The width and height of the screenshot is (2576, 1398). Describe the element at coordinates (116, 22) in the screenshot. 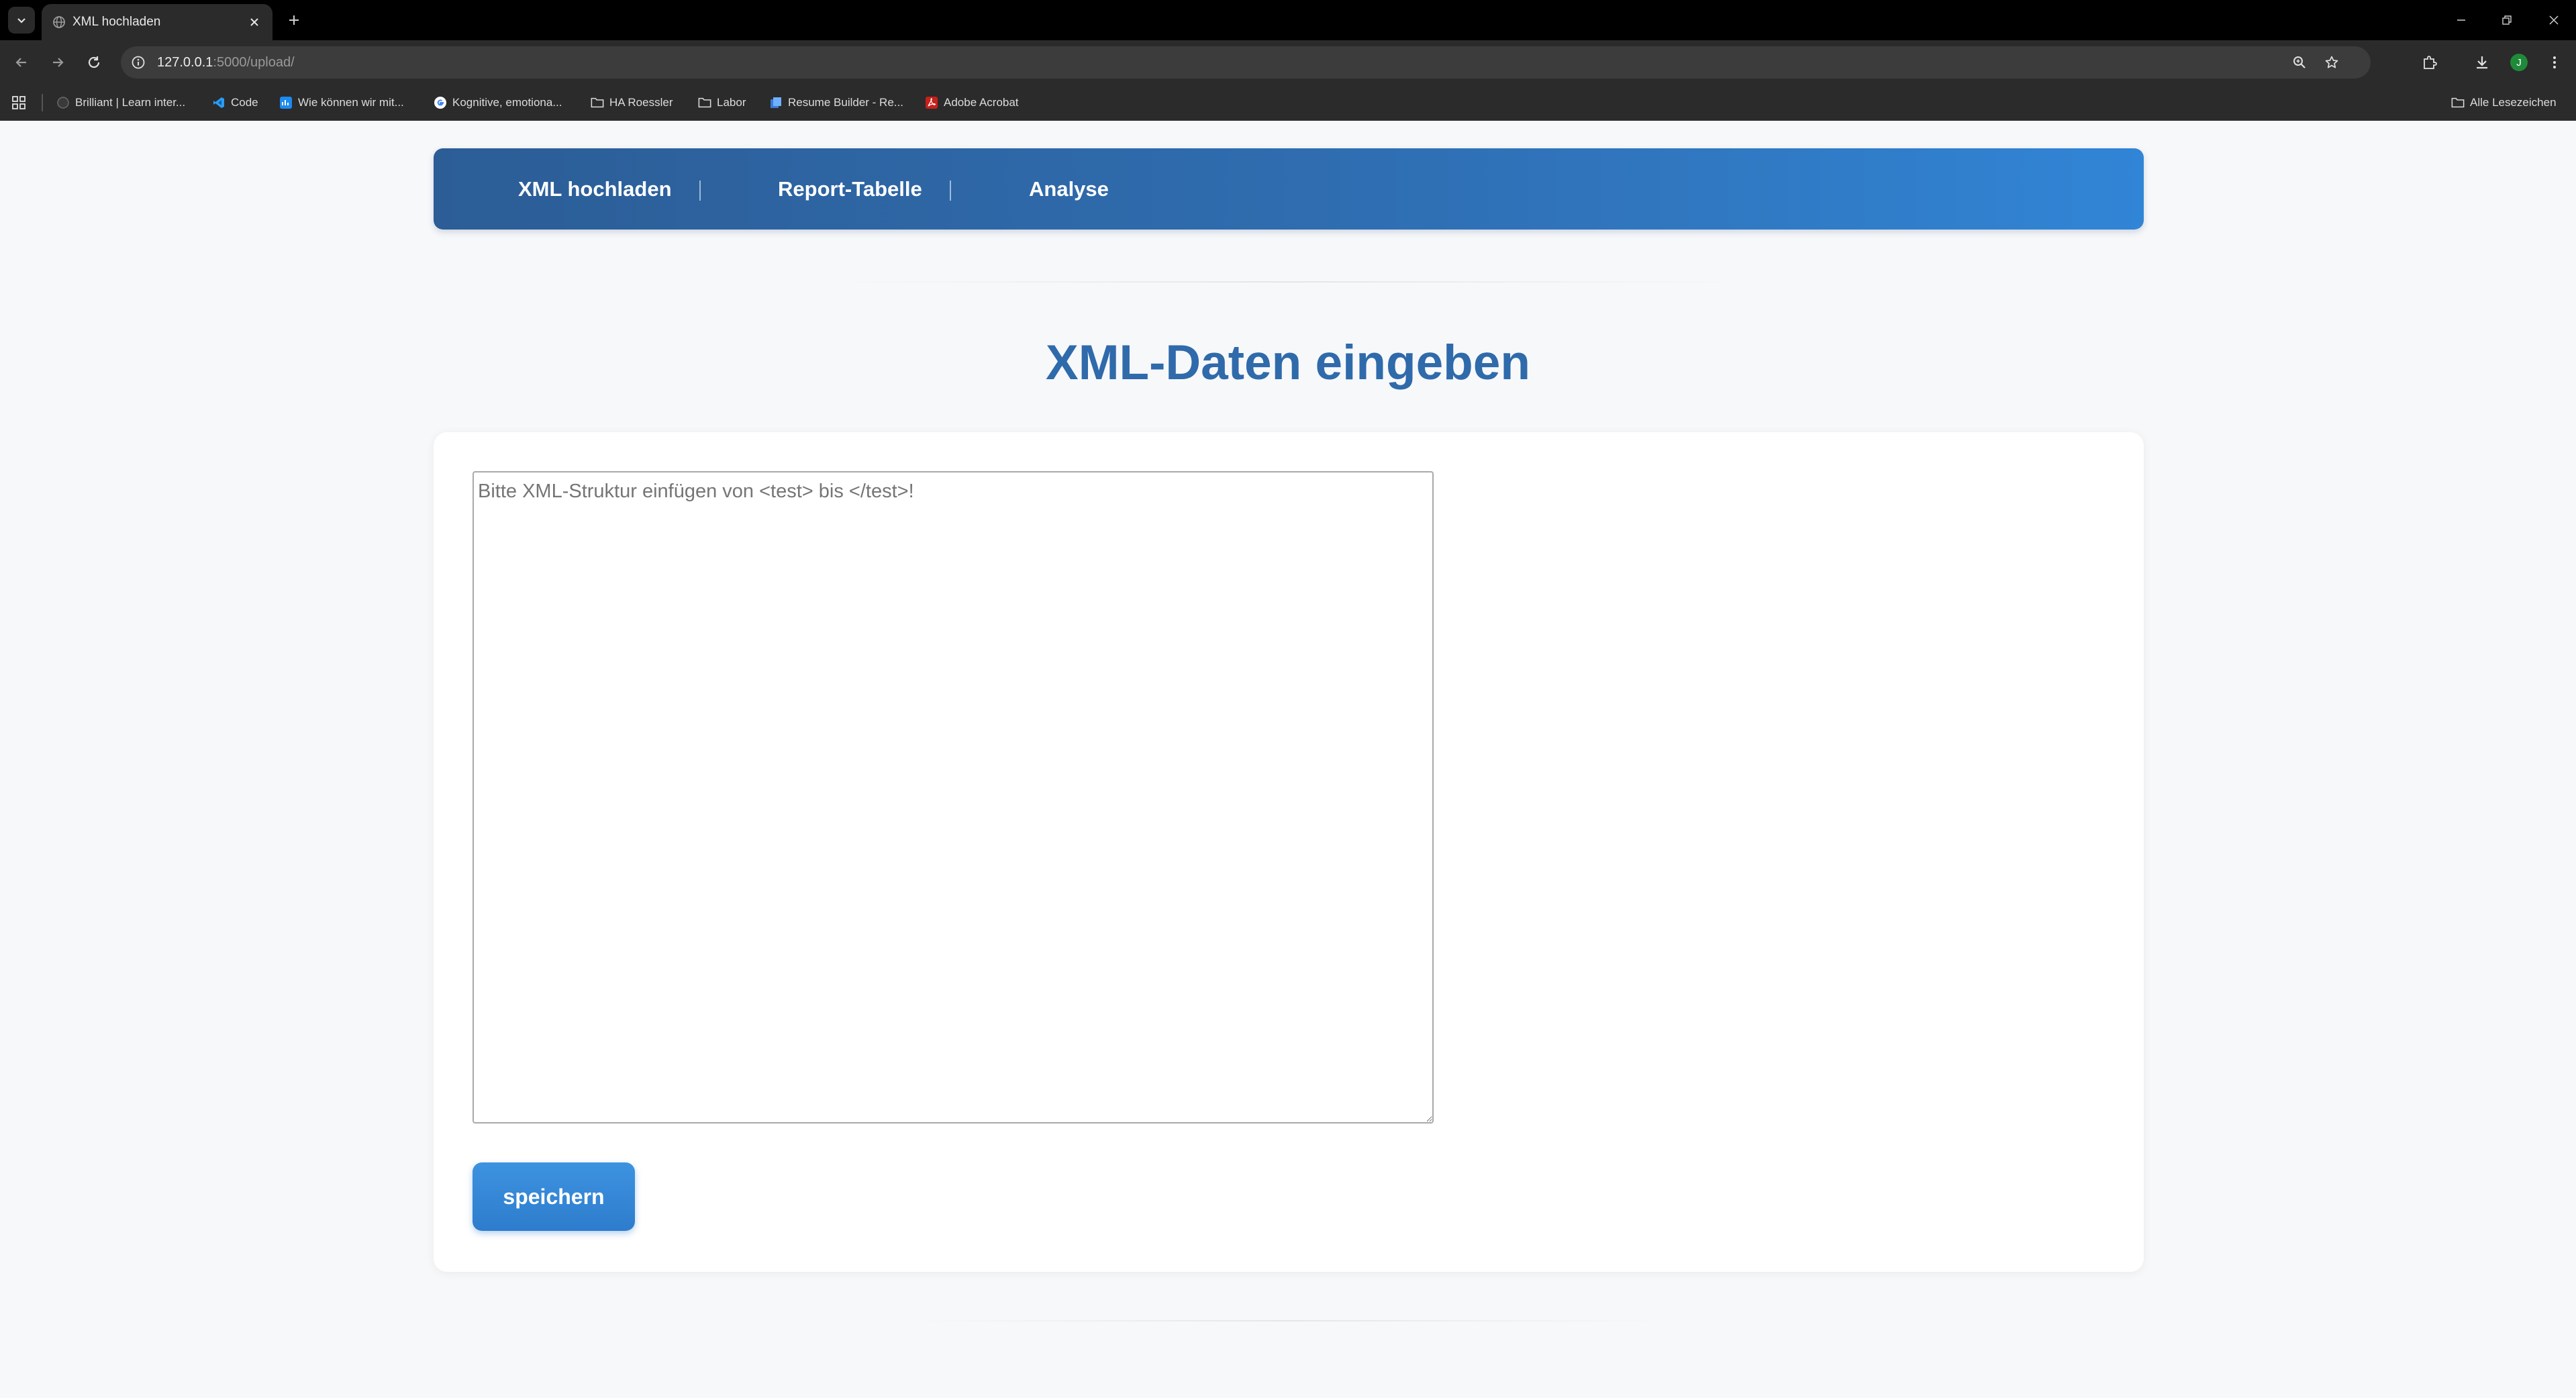

I see `tab-title: XML hochladen` at that location.